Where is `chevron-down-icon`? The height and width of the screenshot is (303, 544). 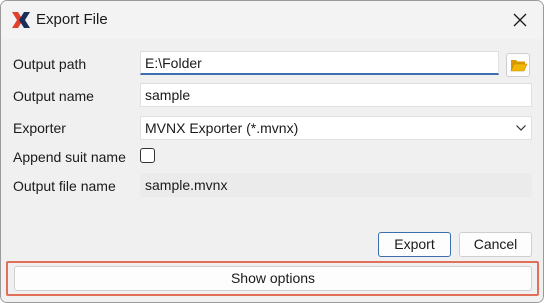
chevron-down-icon is located at coordinates (521, 128).